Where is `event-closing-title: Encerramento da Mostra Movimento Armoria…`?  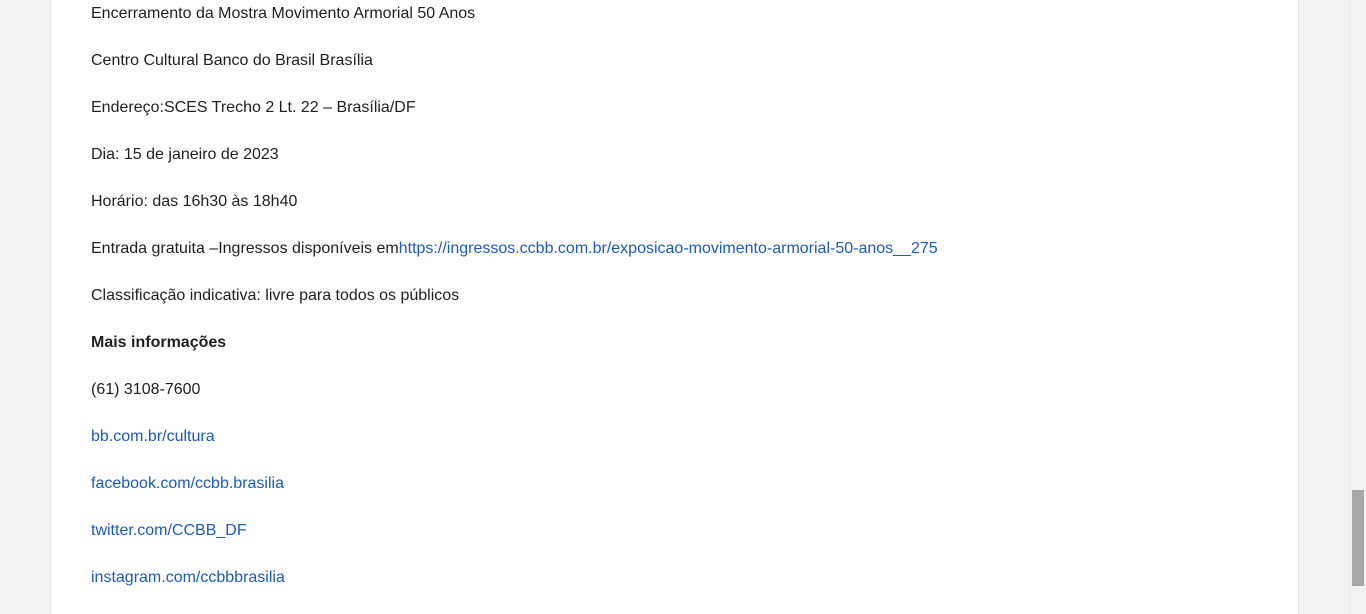 event-closing-title: Encerramento da Mostra Movimento Armoria… is located at coordinates (283, 13).